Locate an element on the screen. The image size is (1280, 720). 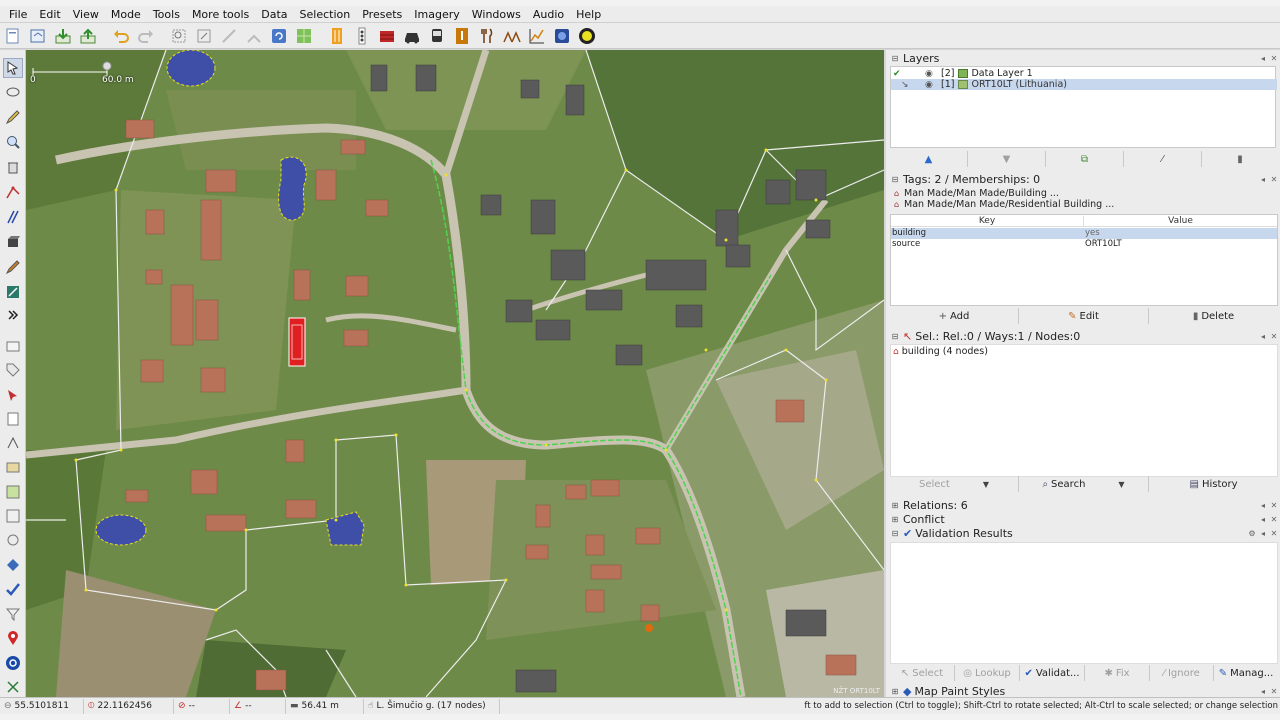
toggle-help-button is located at coordinates (13, 663).